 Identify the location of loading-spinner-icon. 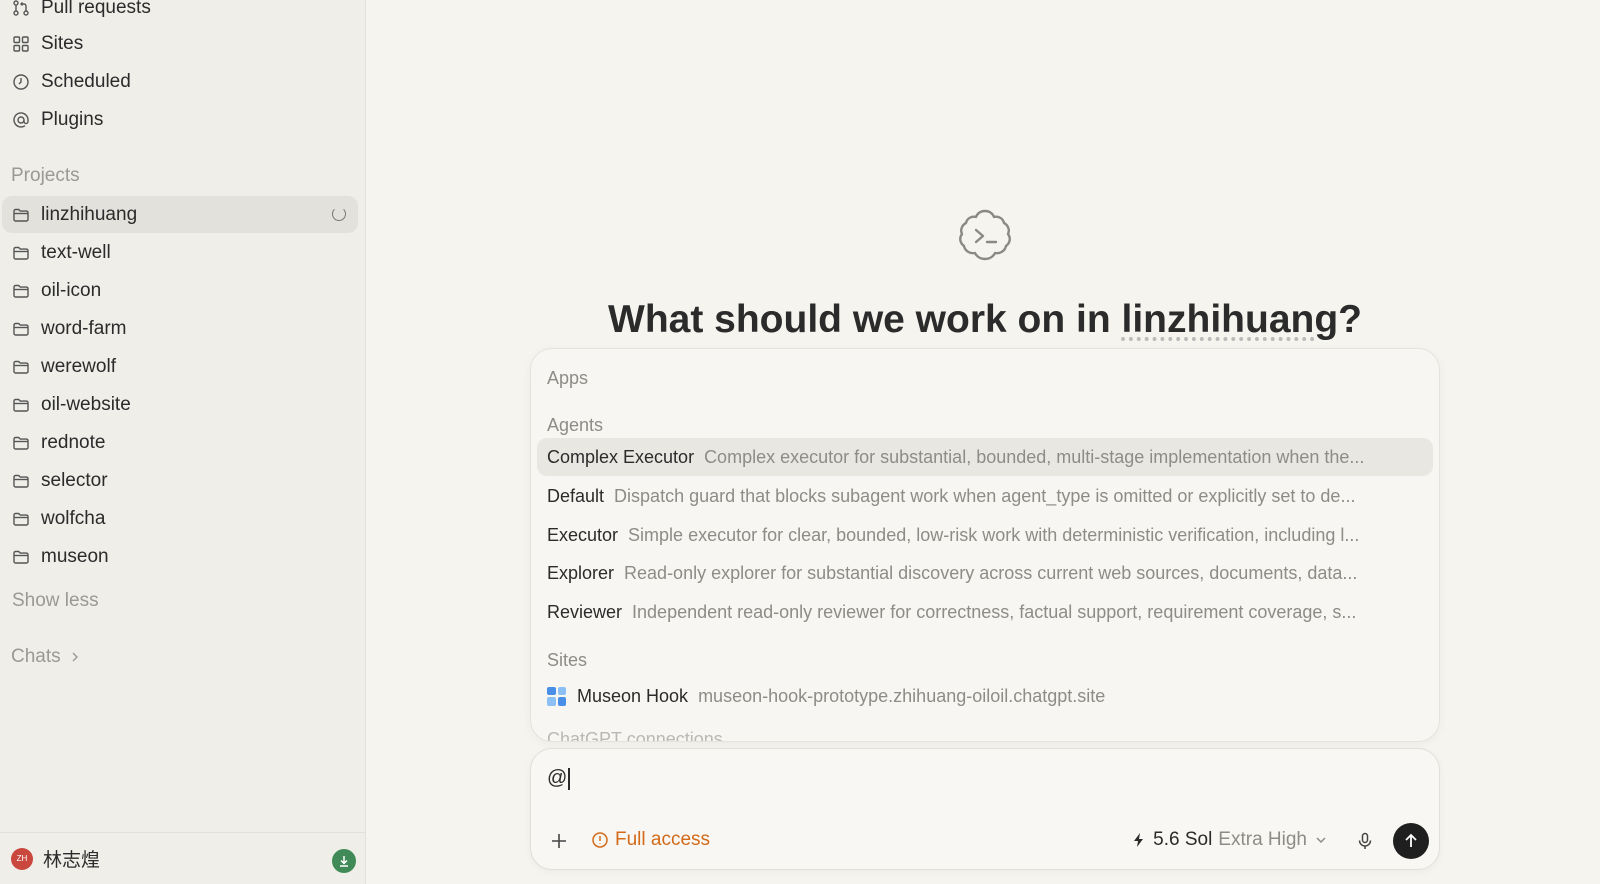
(339, 214).